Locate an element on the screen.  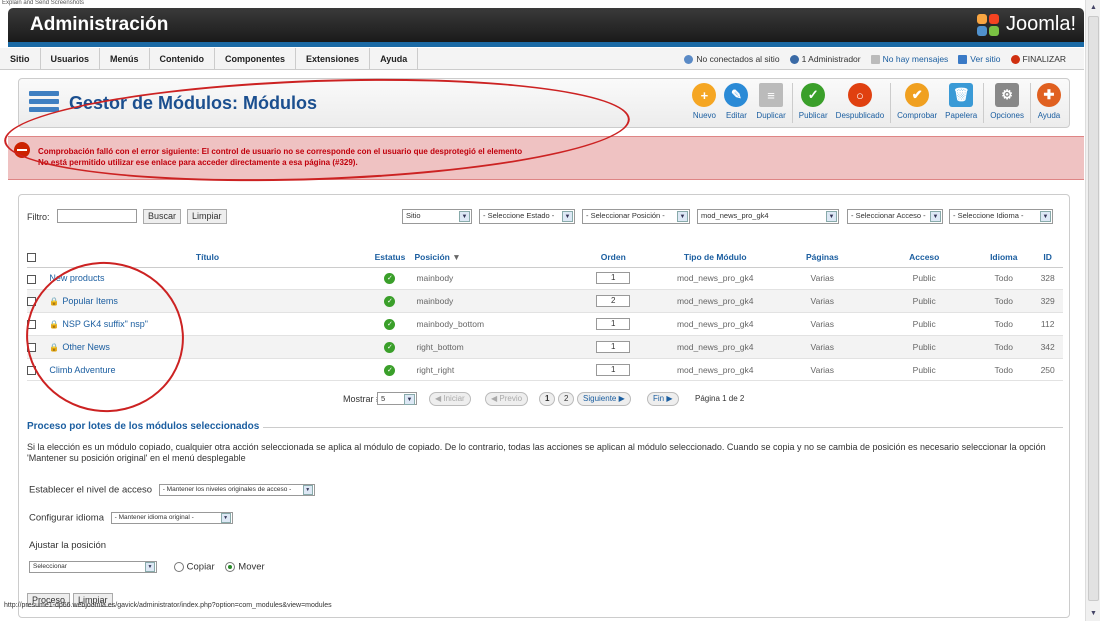
filter-search-input is located at coordinates (97, 216).